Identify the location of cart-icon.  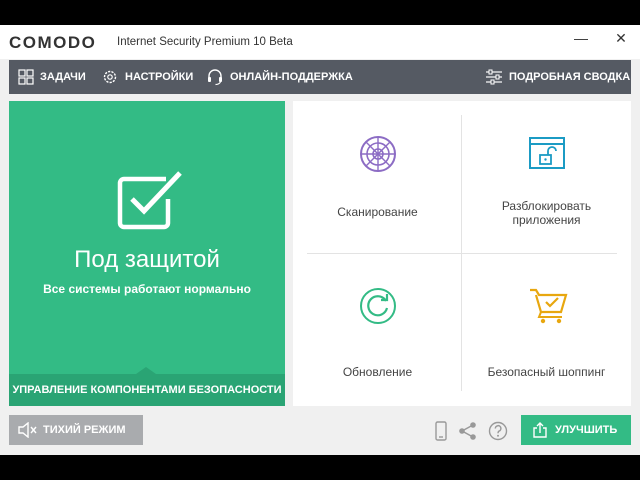
(549, 306).